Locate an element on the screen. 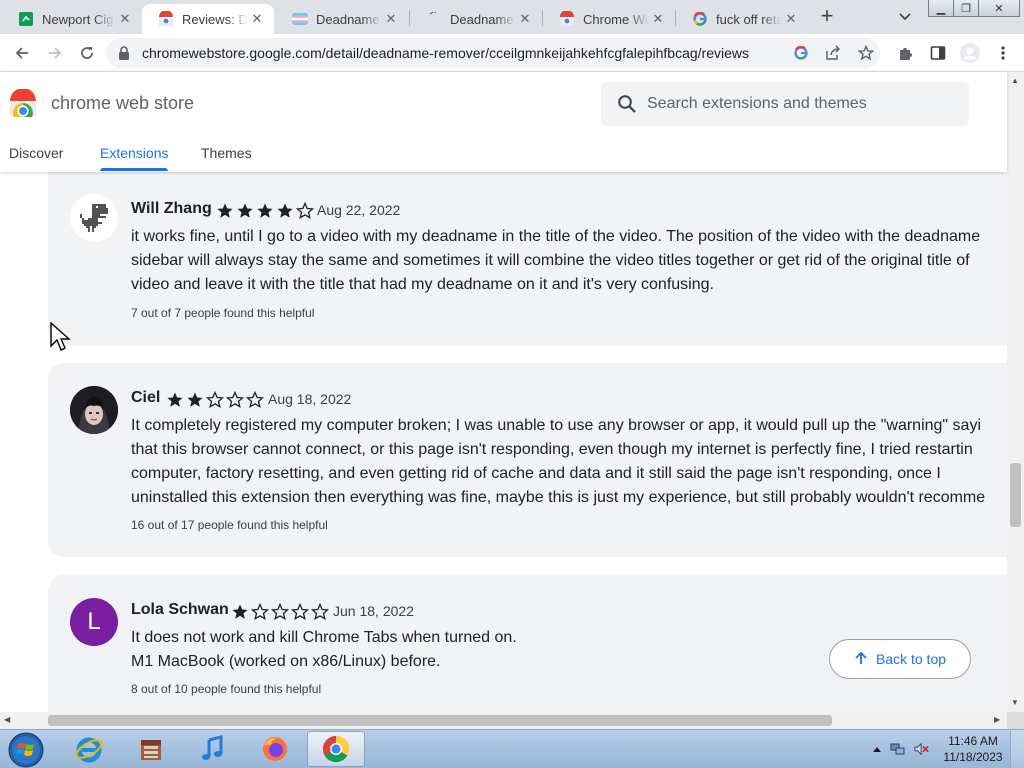 Image resolution: width=1024 pixels, height=768 pixels. scrollbar-corner is located at coordinates (1015, 720).